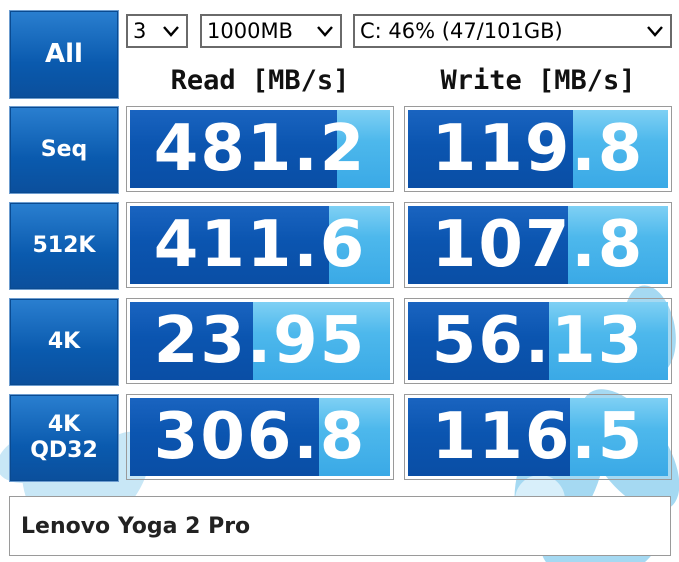 Image resolution: width=679 pixels, height=562 pixels. I want to click on test-row-button: 512K, so click(64, 246).